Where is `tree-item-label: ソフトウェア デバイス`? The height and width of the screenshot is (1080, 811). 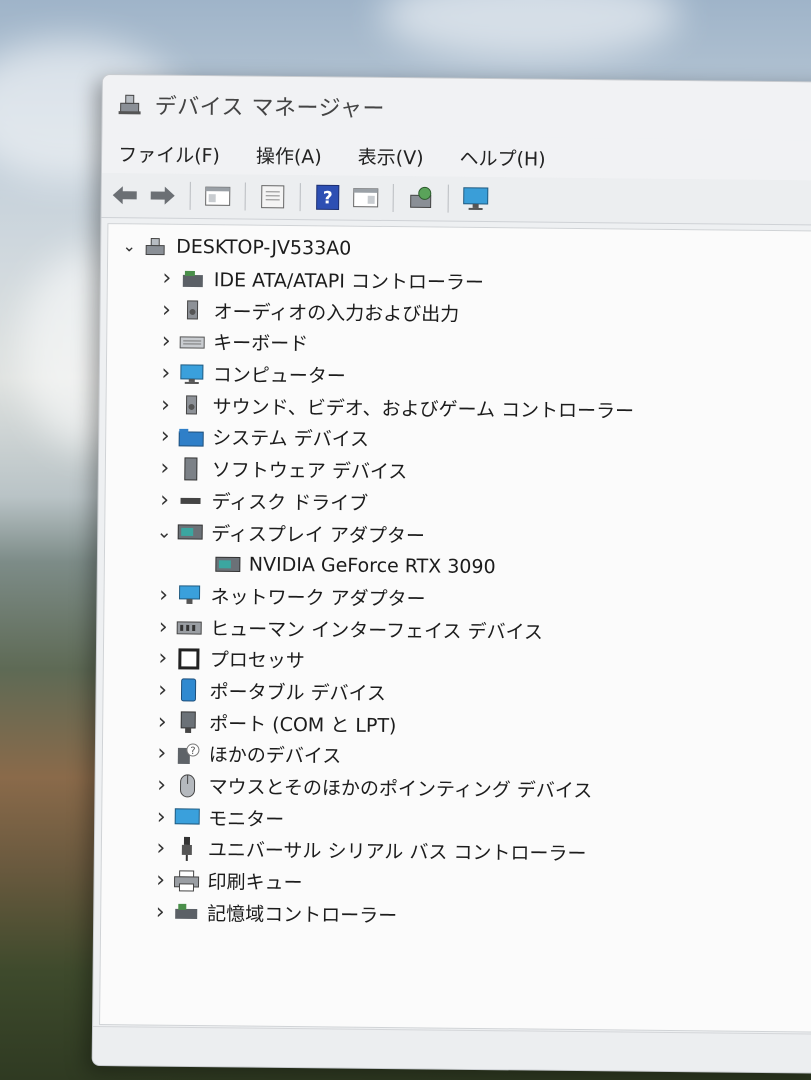
tree-item-label: ソフトウェア デバイス is located at coordinates (309, 471).